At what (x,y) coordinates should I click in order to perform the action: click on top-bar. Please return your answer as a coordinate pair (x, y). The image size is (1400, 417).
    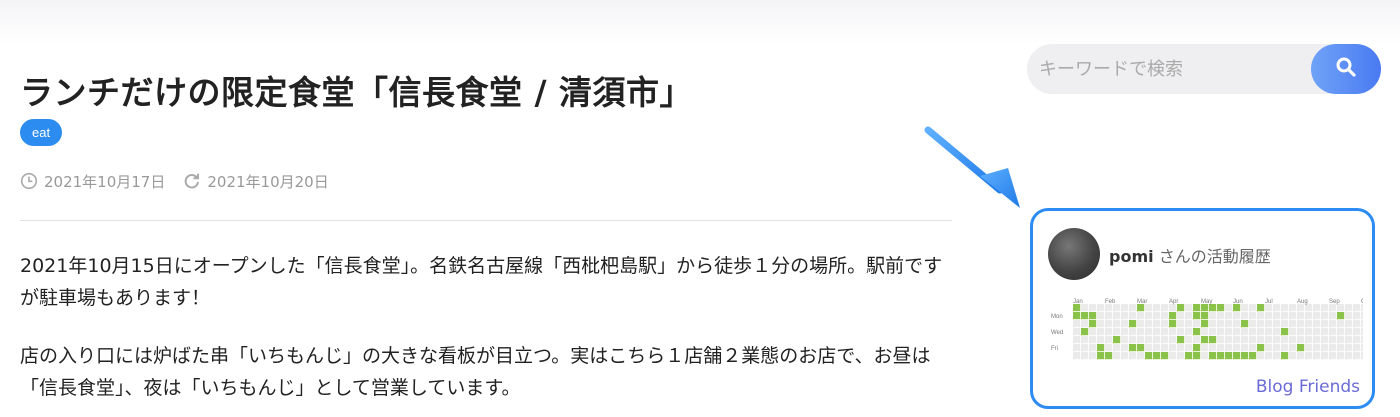
    Looking at the image, I should click on (700, 22).